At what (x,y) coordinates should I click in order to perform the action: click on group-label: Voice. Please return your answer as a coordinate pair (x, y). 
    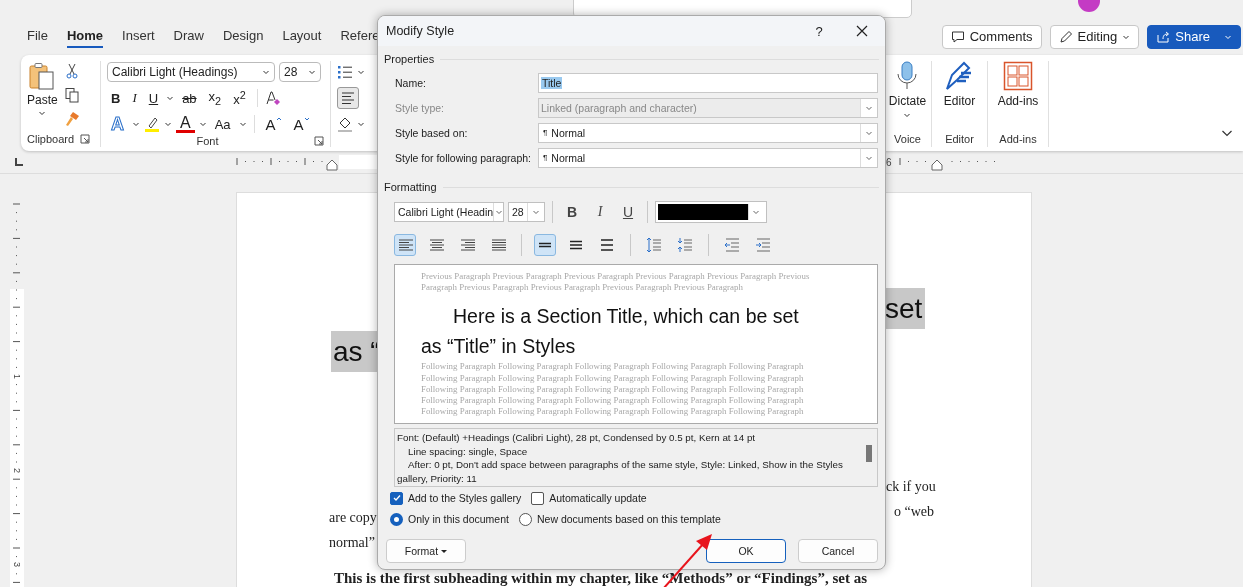
    Looking at the image, I should click on (907, 139).